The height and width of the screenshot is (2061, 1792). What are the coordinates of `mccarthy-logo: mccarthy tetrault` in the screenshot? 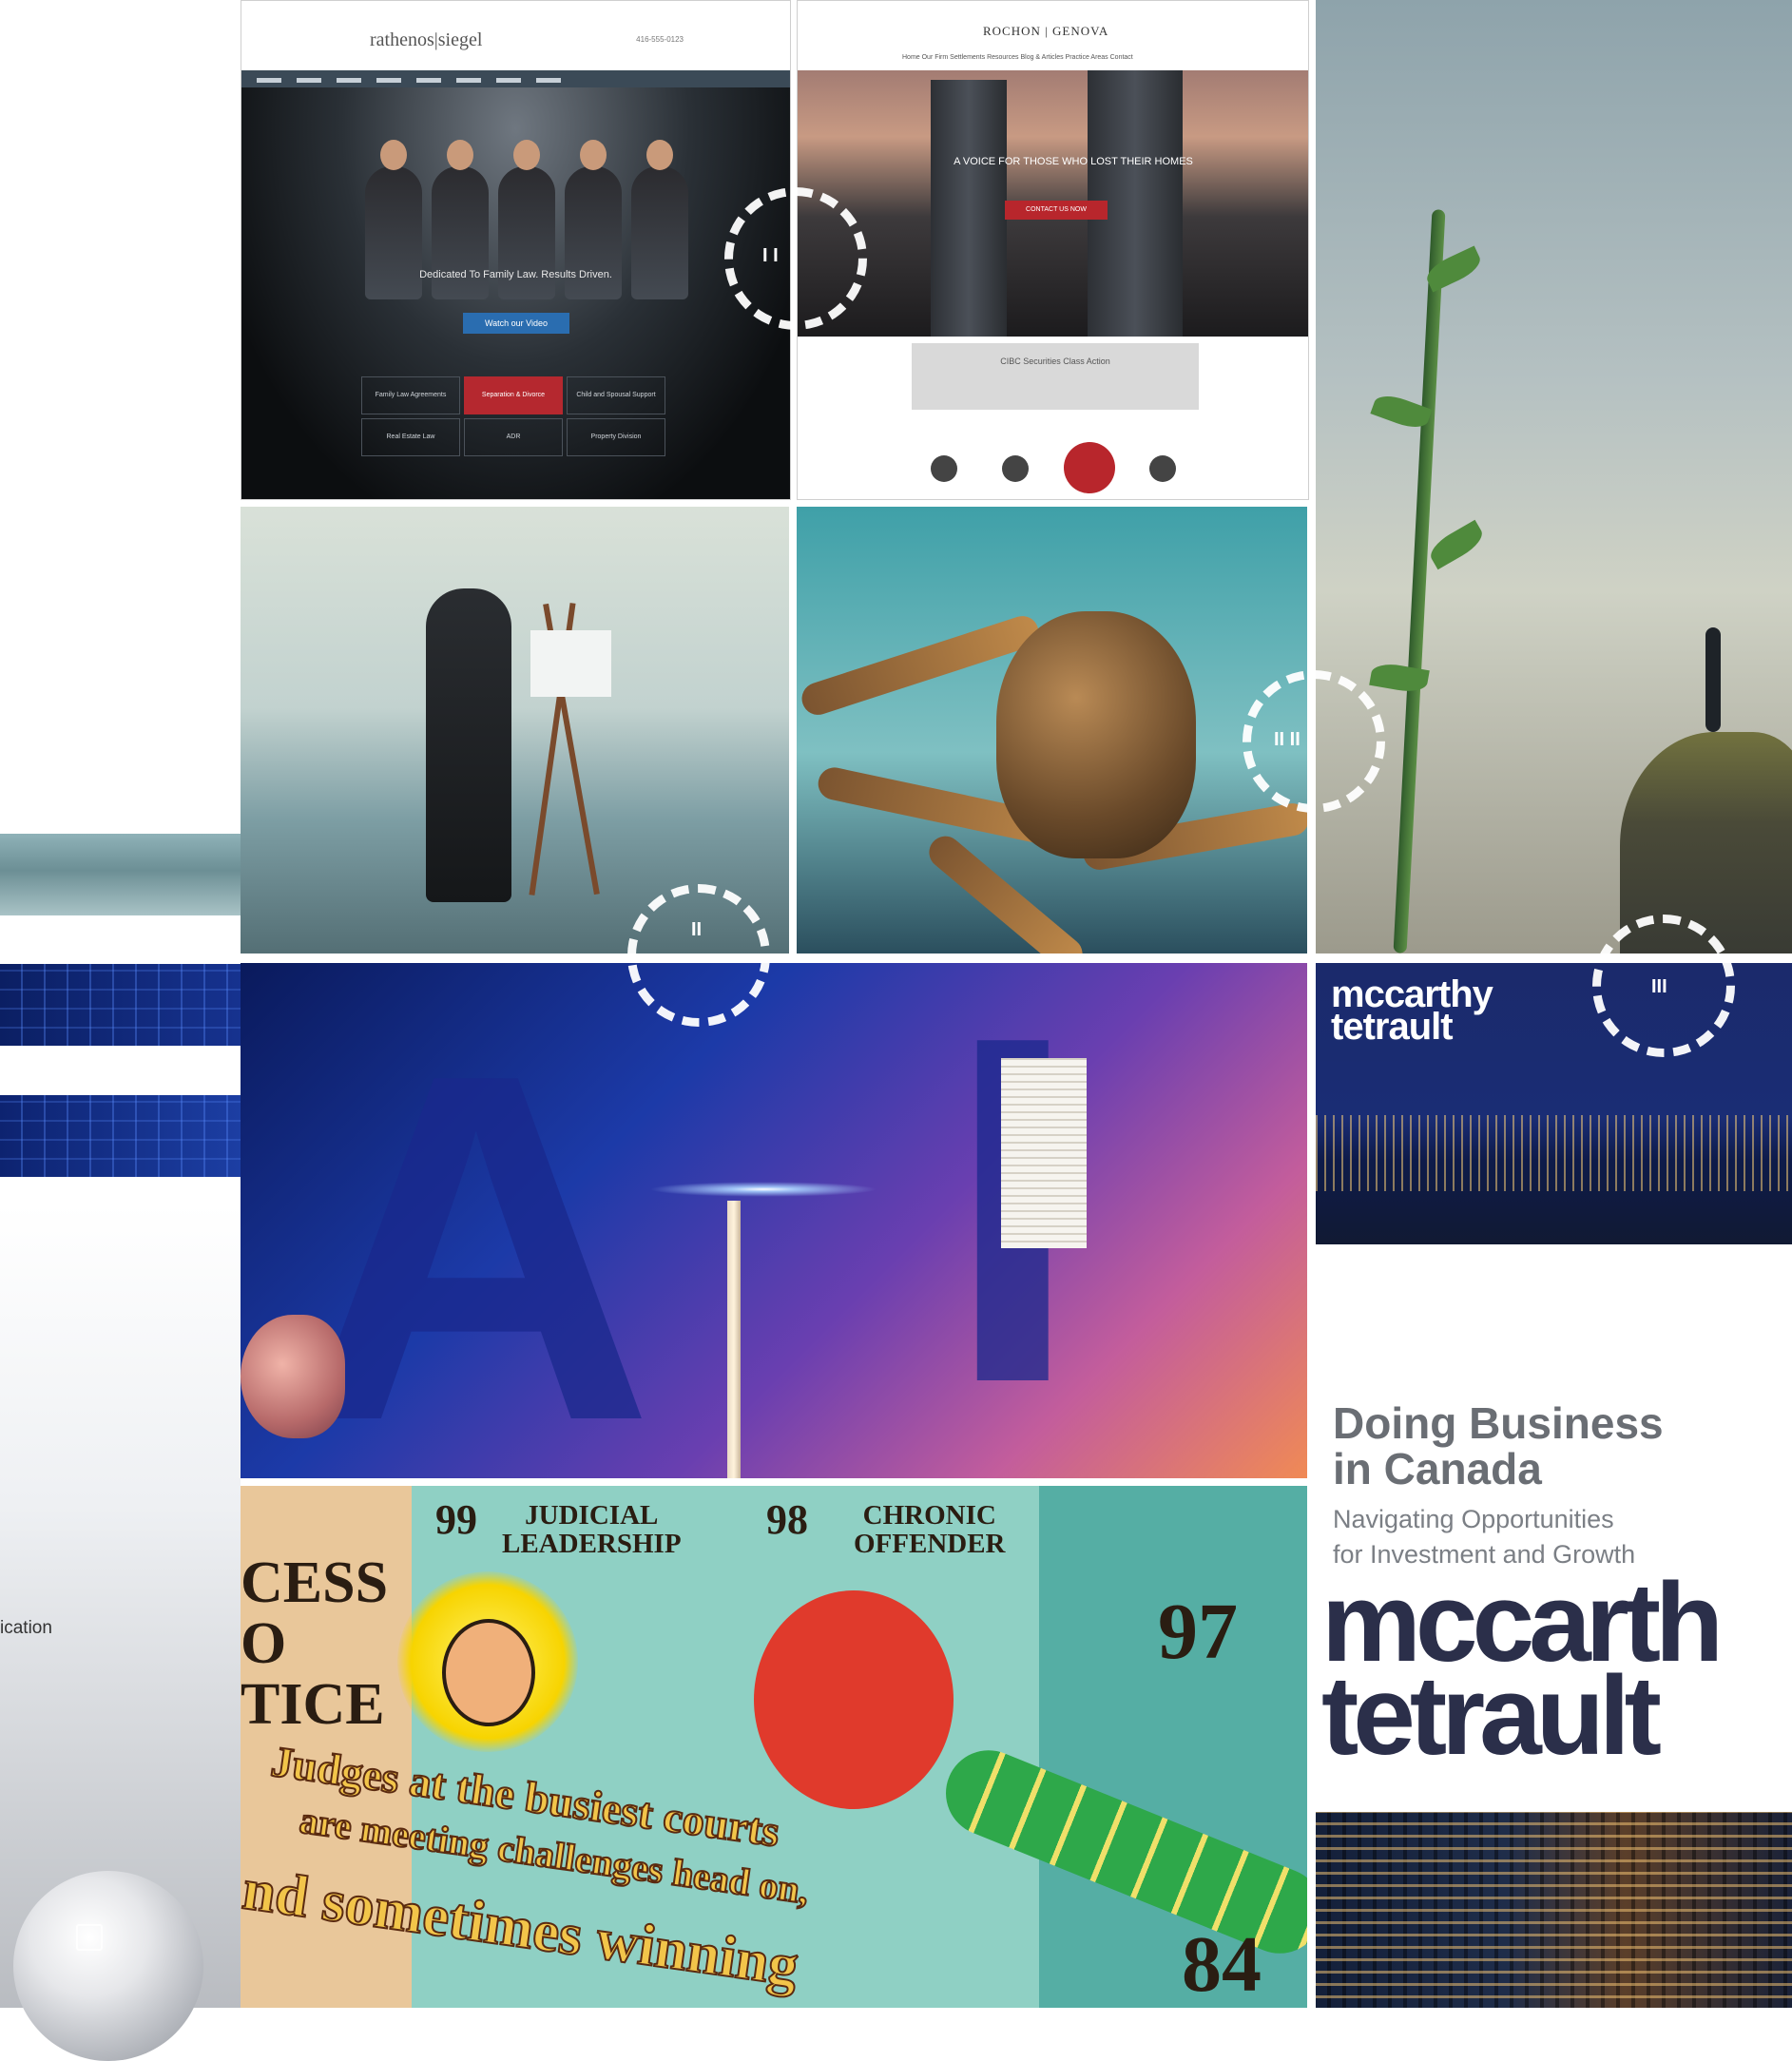 It's located at (1412, 1011).